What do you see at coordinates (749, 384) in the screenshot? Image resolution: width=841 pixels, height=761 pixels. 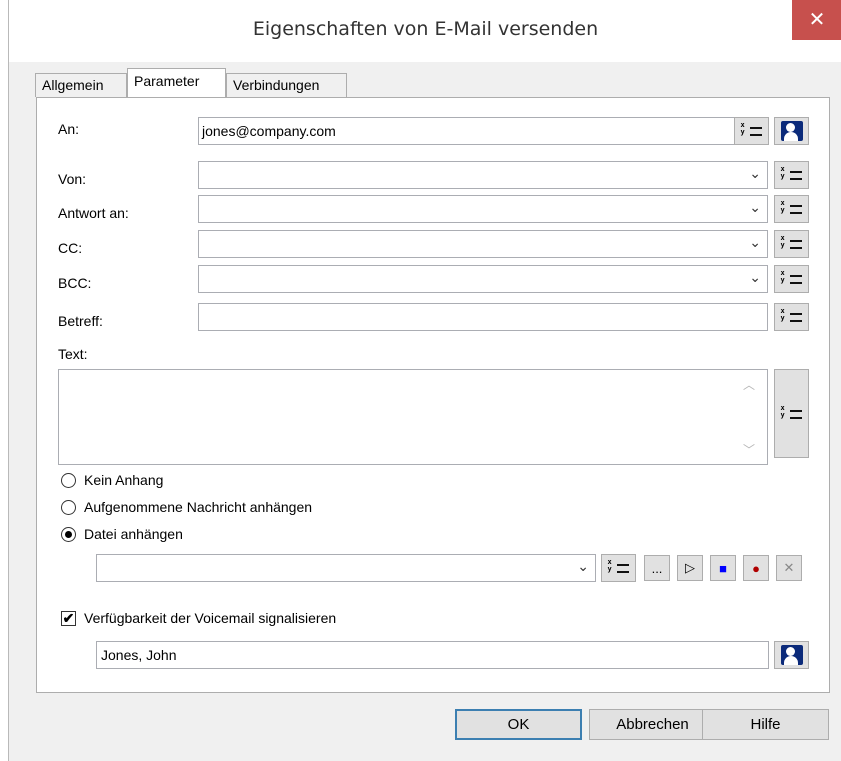 I see `scroll-up-icon: ︿` at bounding box center [749, 384].